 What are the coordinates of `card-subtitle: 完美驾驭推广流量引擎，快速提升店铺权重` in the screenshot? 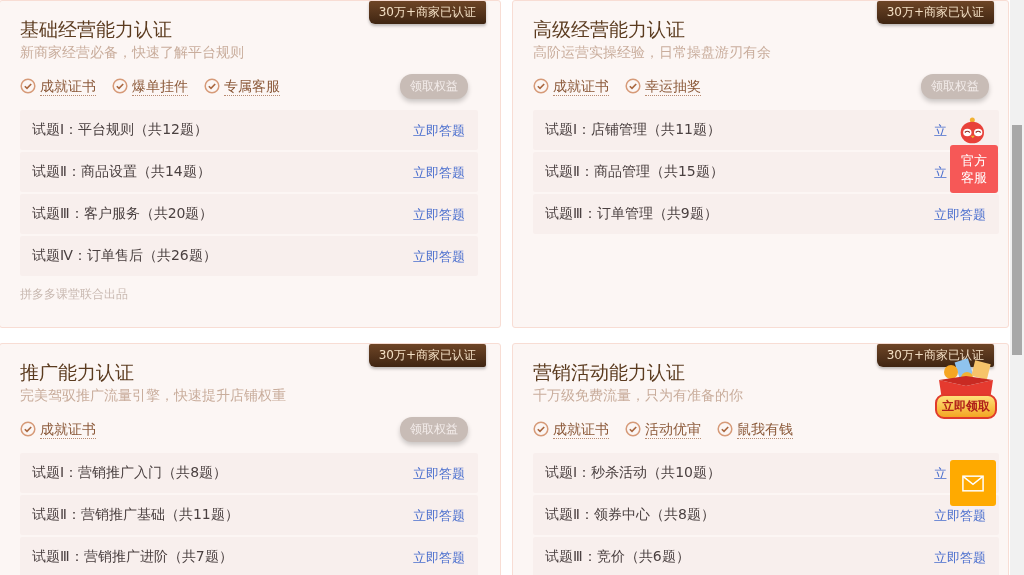 It's located at (153, 395).